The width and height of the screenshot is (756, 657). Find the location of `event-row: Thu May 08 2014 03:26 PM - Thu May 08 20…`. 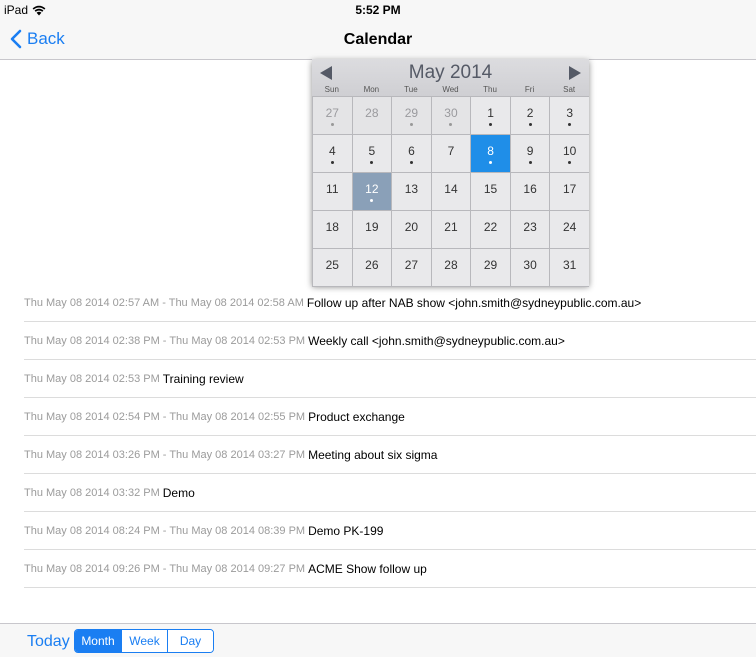

event-row: Thu May 08 2014 03:26 PM - Thu May 08 20… is located at coordinates (390, 455).